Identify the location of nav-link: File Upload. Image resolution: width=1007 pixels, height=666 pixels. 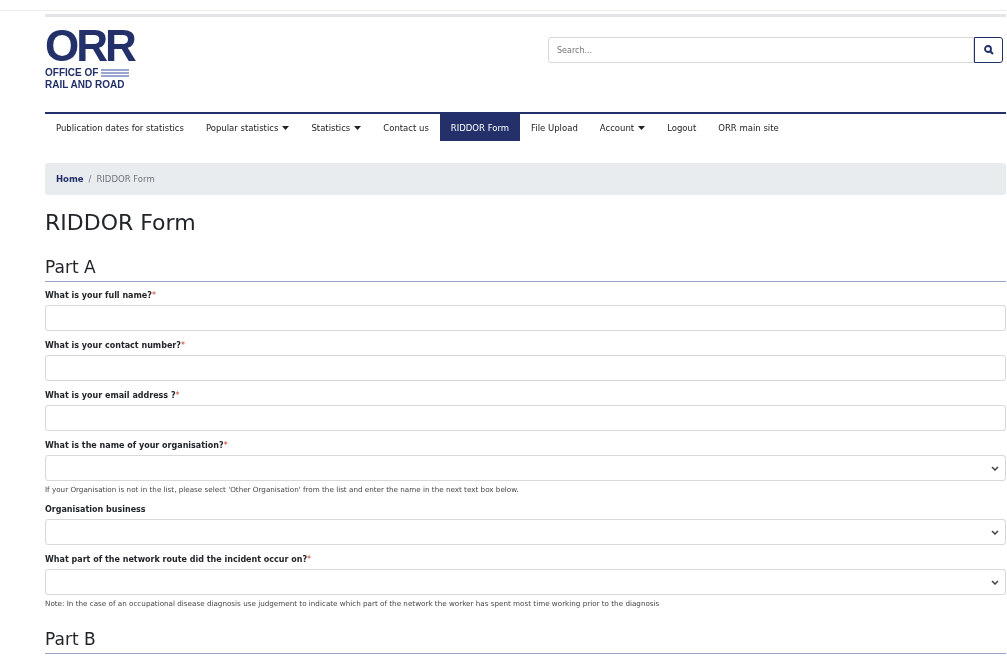
(554, 127).